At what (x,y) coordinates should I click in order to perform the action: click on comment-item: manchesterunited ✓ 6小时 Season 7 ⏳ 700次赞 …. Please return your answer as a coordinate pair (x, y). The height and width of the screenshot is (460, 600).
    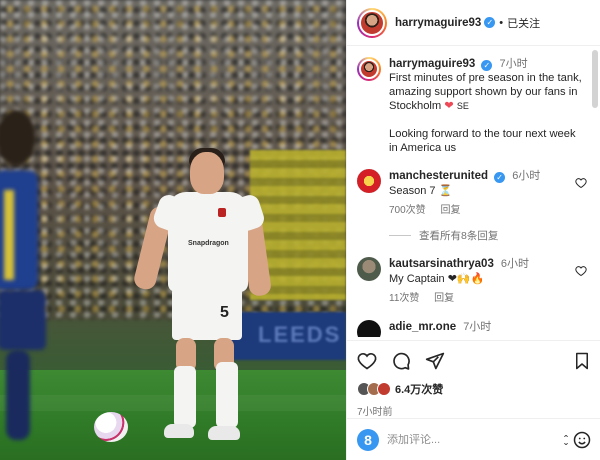
    Looking at the image, I should click on (472, 193).